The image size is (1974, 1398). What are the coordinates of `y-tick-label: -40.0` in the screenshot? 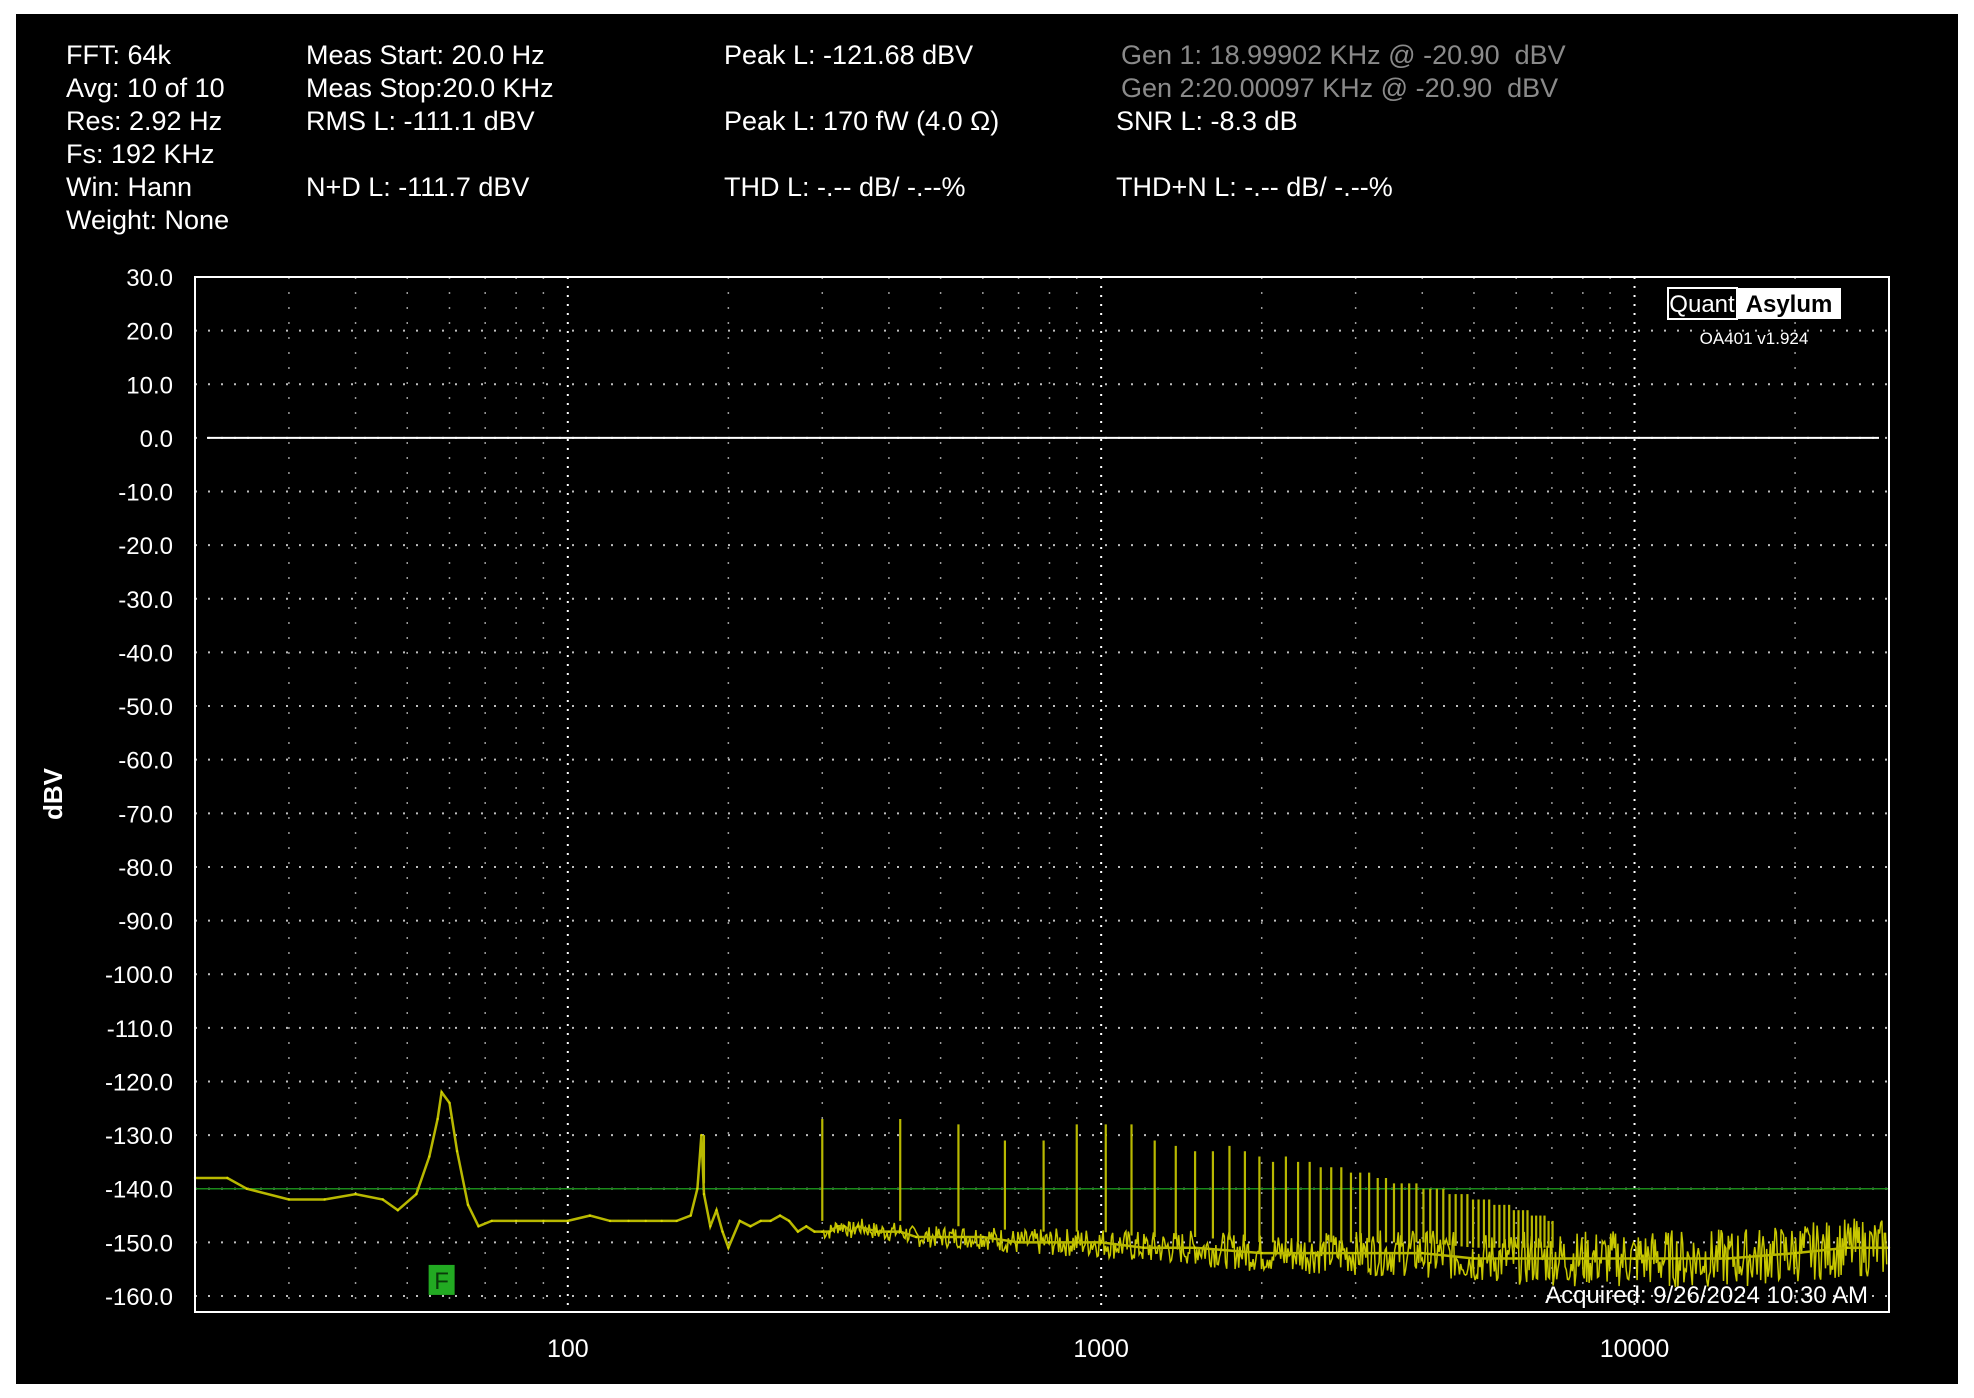 It's located at (145, 653).